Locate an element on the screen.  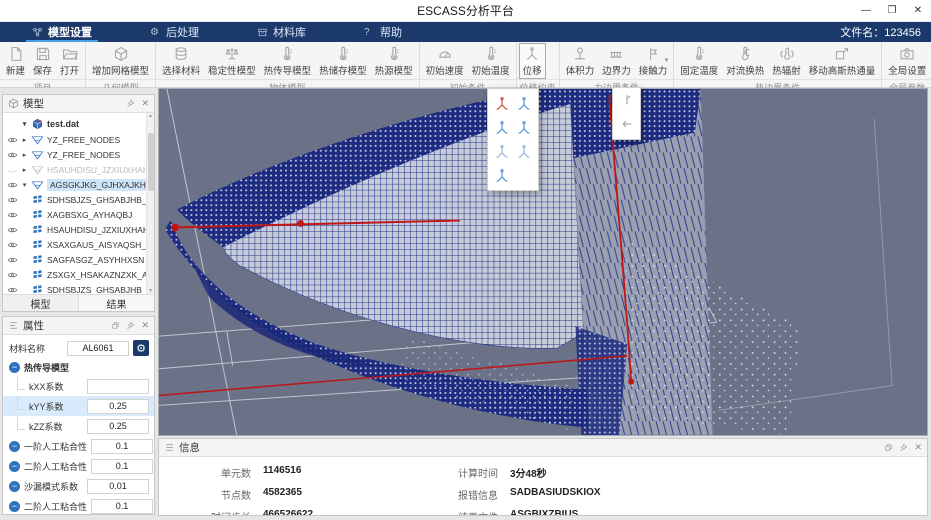
menu-help: ? 帮助 is located at coordinates (383, 32).